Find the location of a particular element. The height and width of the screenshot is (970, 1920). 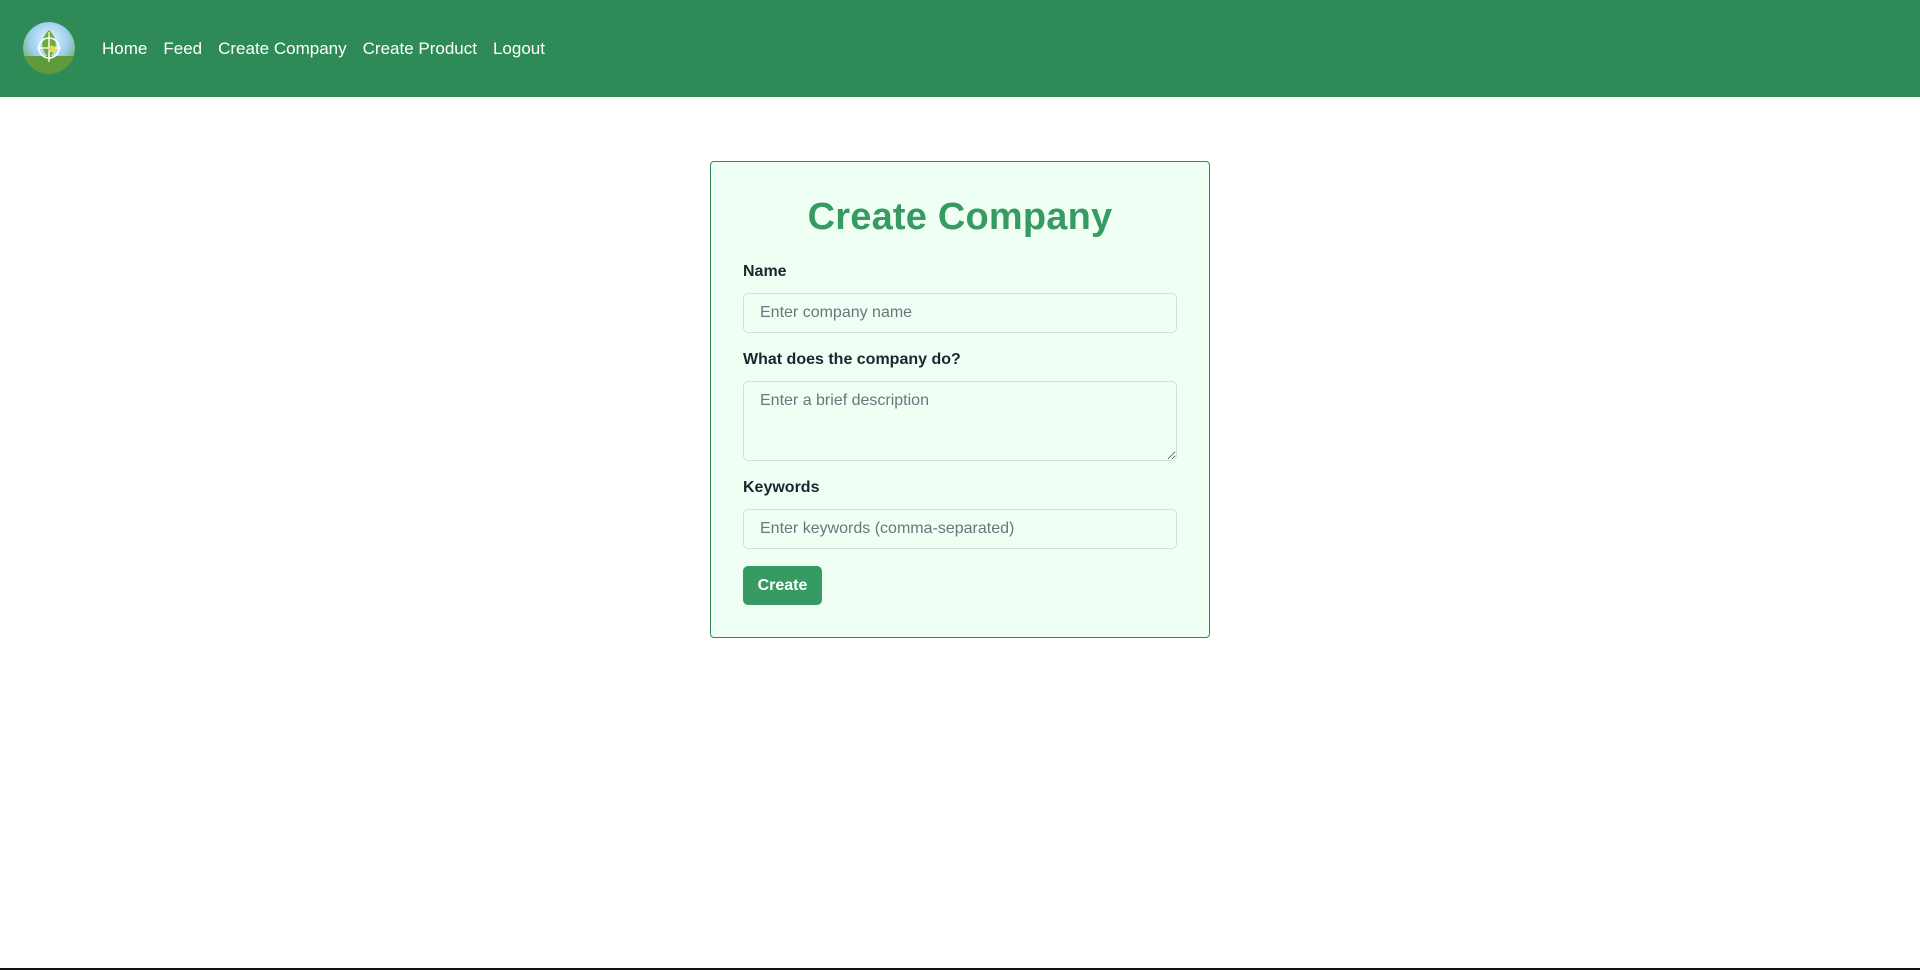

nav-link-create-product: Create Product is located at coordinates (420, 49).